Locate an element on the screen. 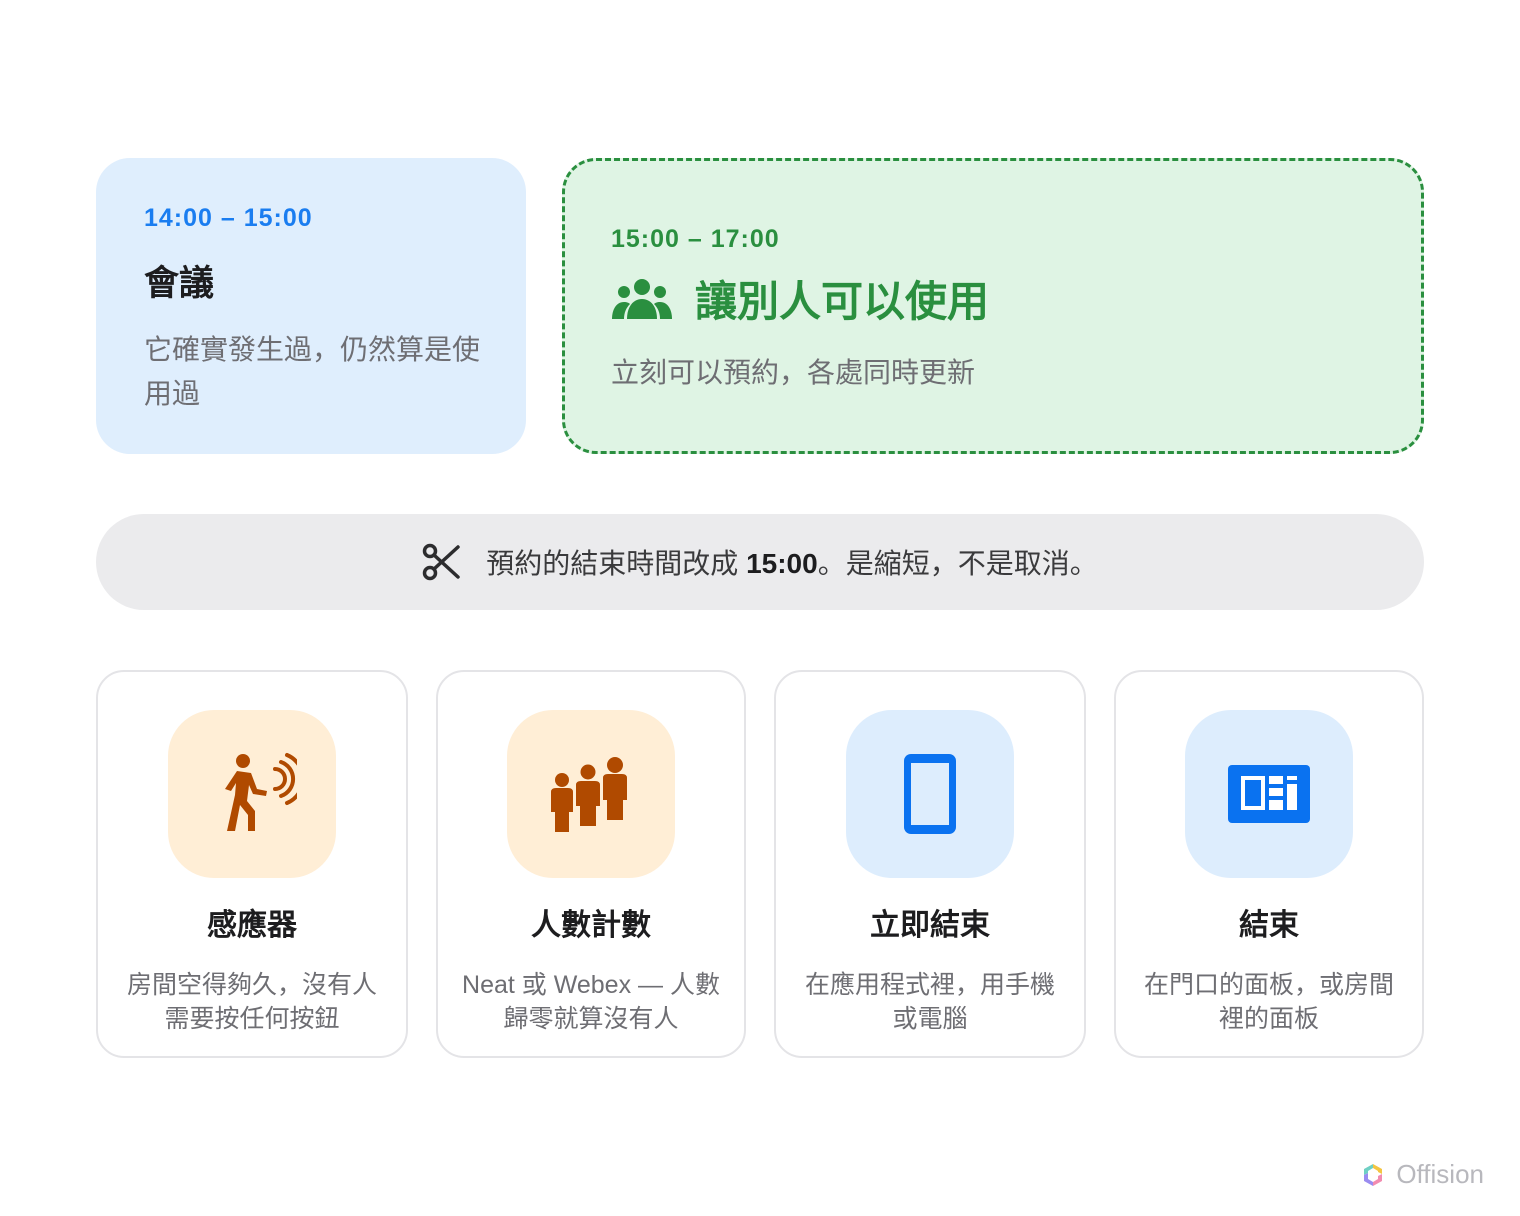  meeting-card: 14:00 – 15:00 會議 它確實發生過，仍然算是使用過 is located at coordinates (311, 306).